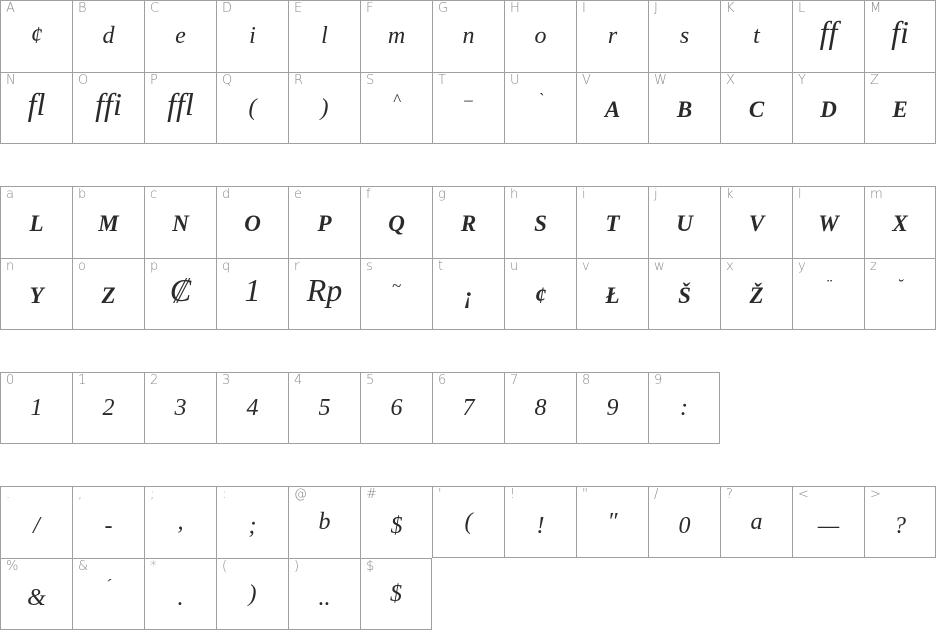  Describe the element at coordinates (180, 108) in the screenshot. I see `glyph-cell: Pffl` at that location.